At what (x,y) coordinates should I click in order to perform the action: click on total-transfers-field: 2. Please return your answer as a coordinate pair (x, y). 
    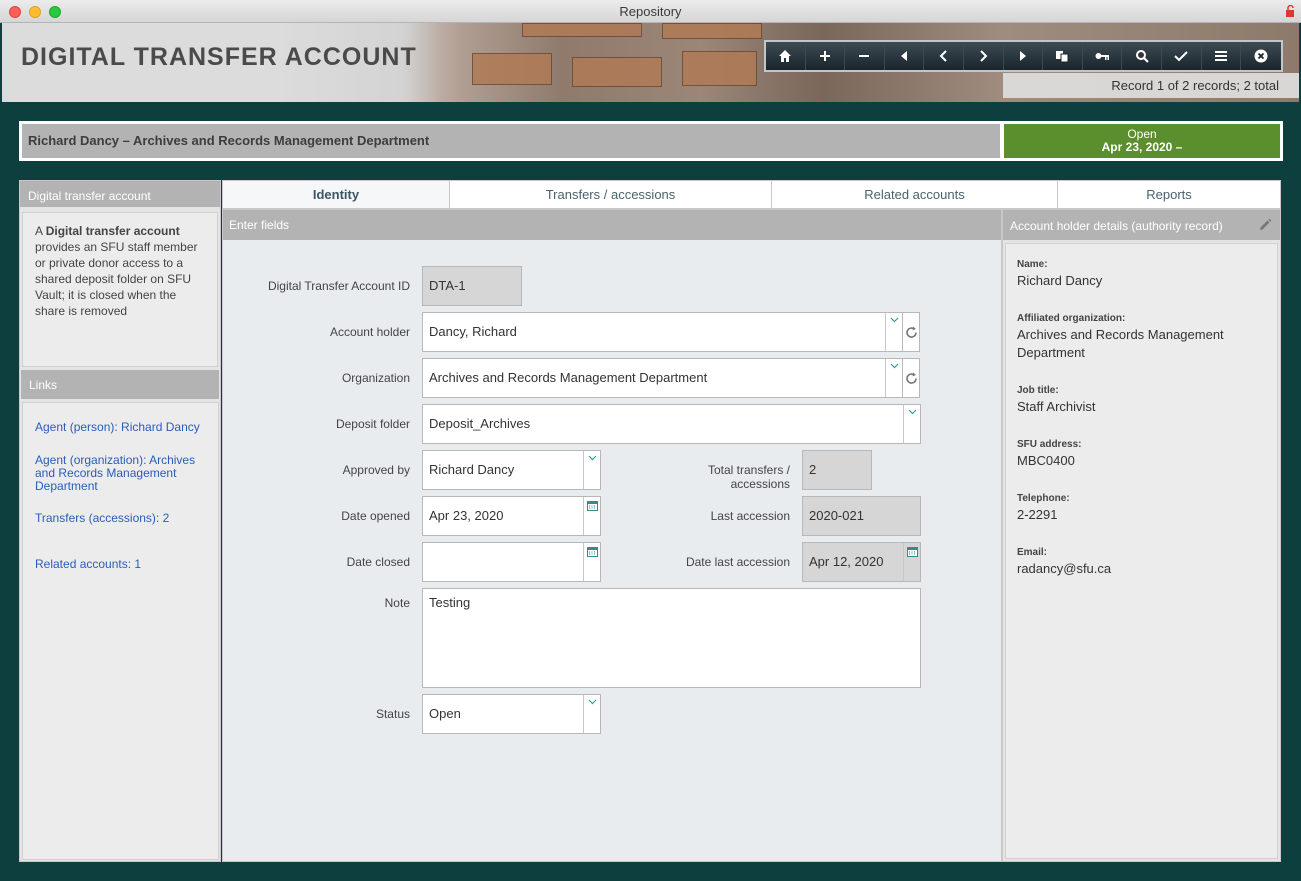
    Looking at the image, I should click on (837, 470).